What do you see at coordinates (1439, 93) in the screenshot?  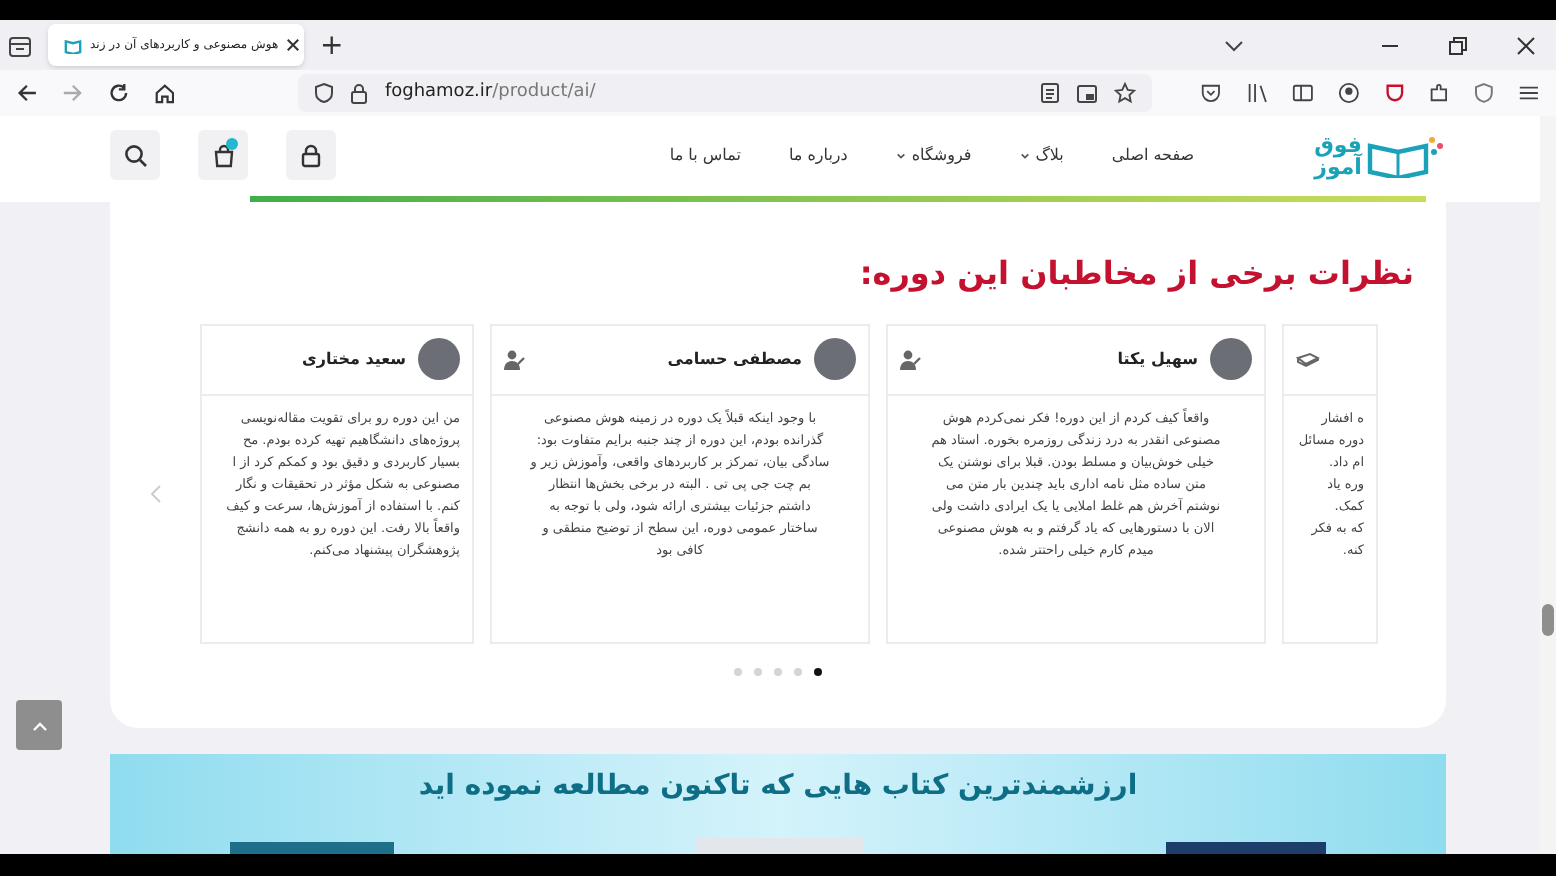 I see `extensions-icon` at bounding box center [1439, 93].